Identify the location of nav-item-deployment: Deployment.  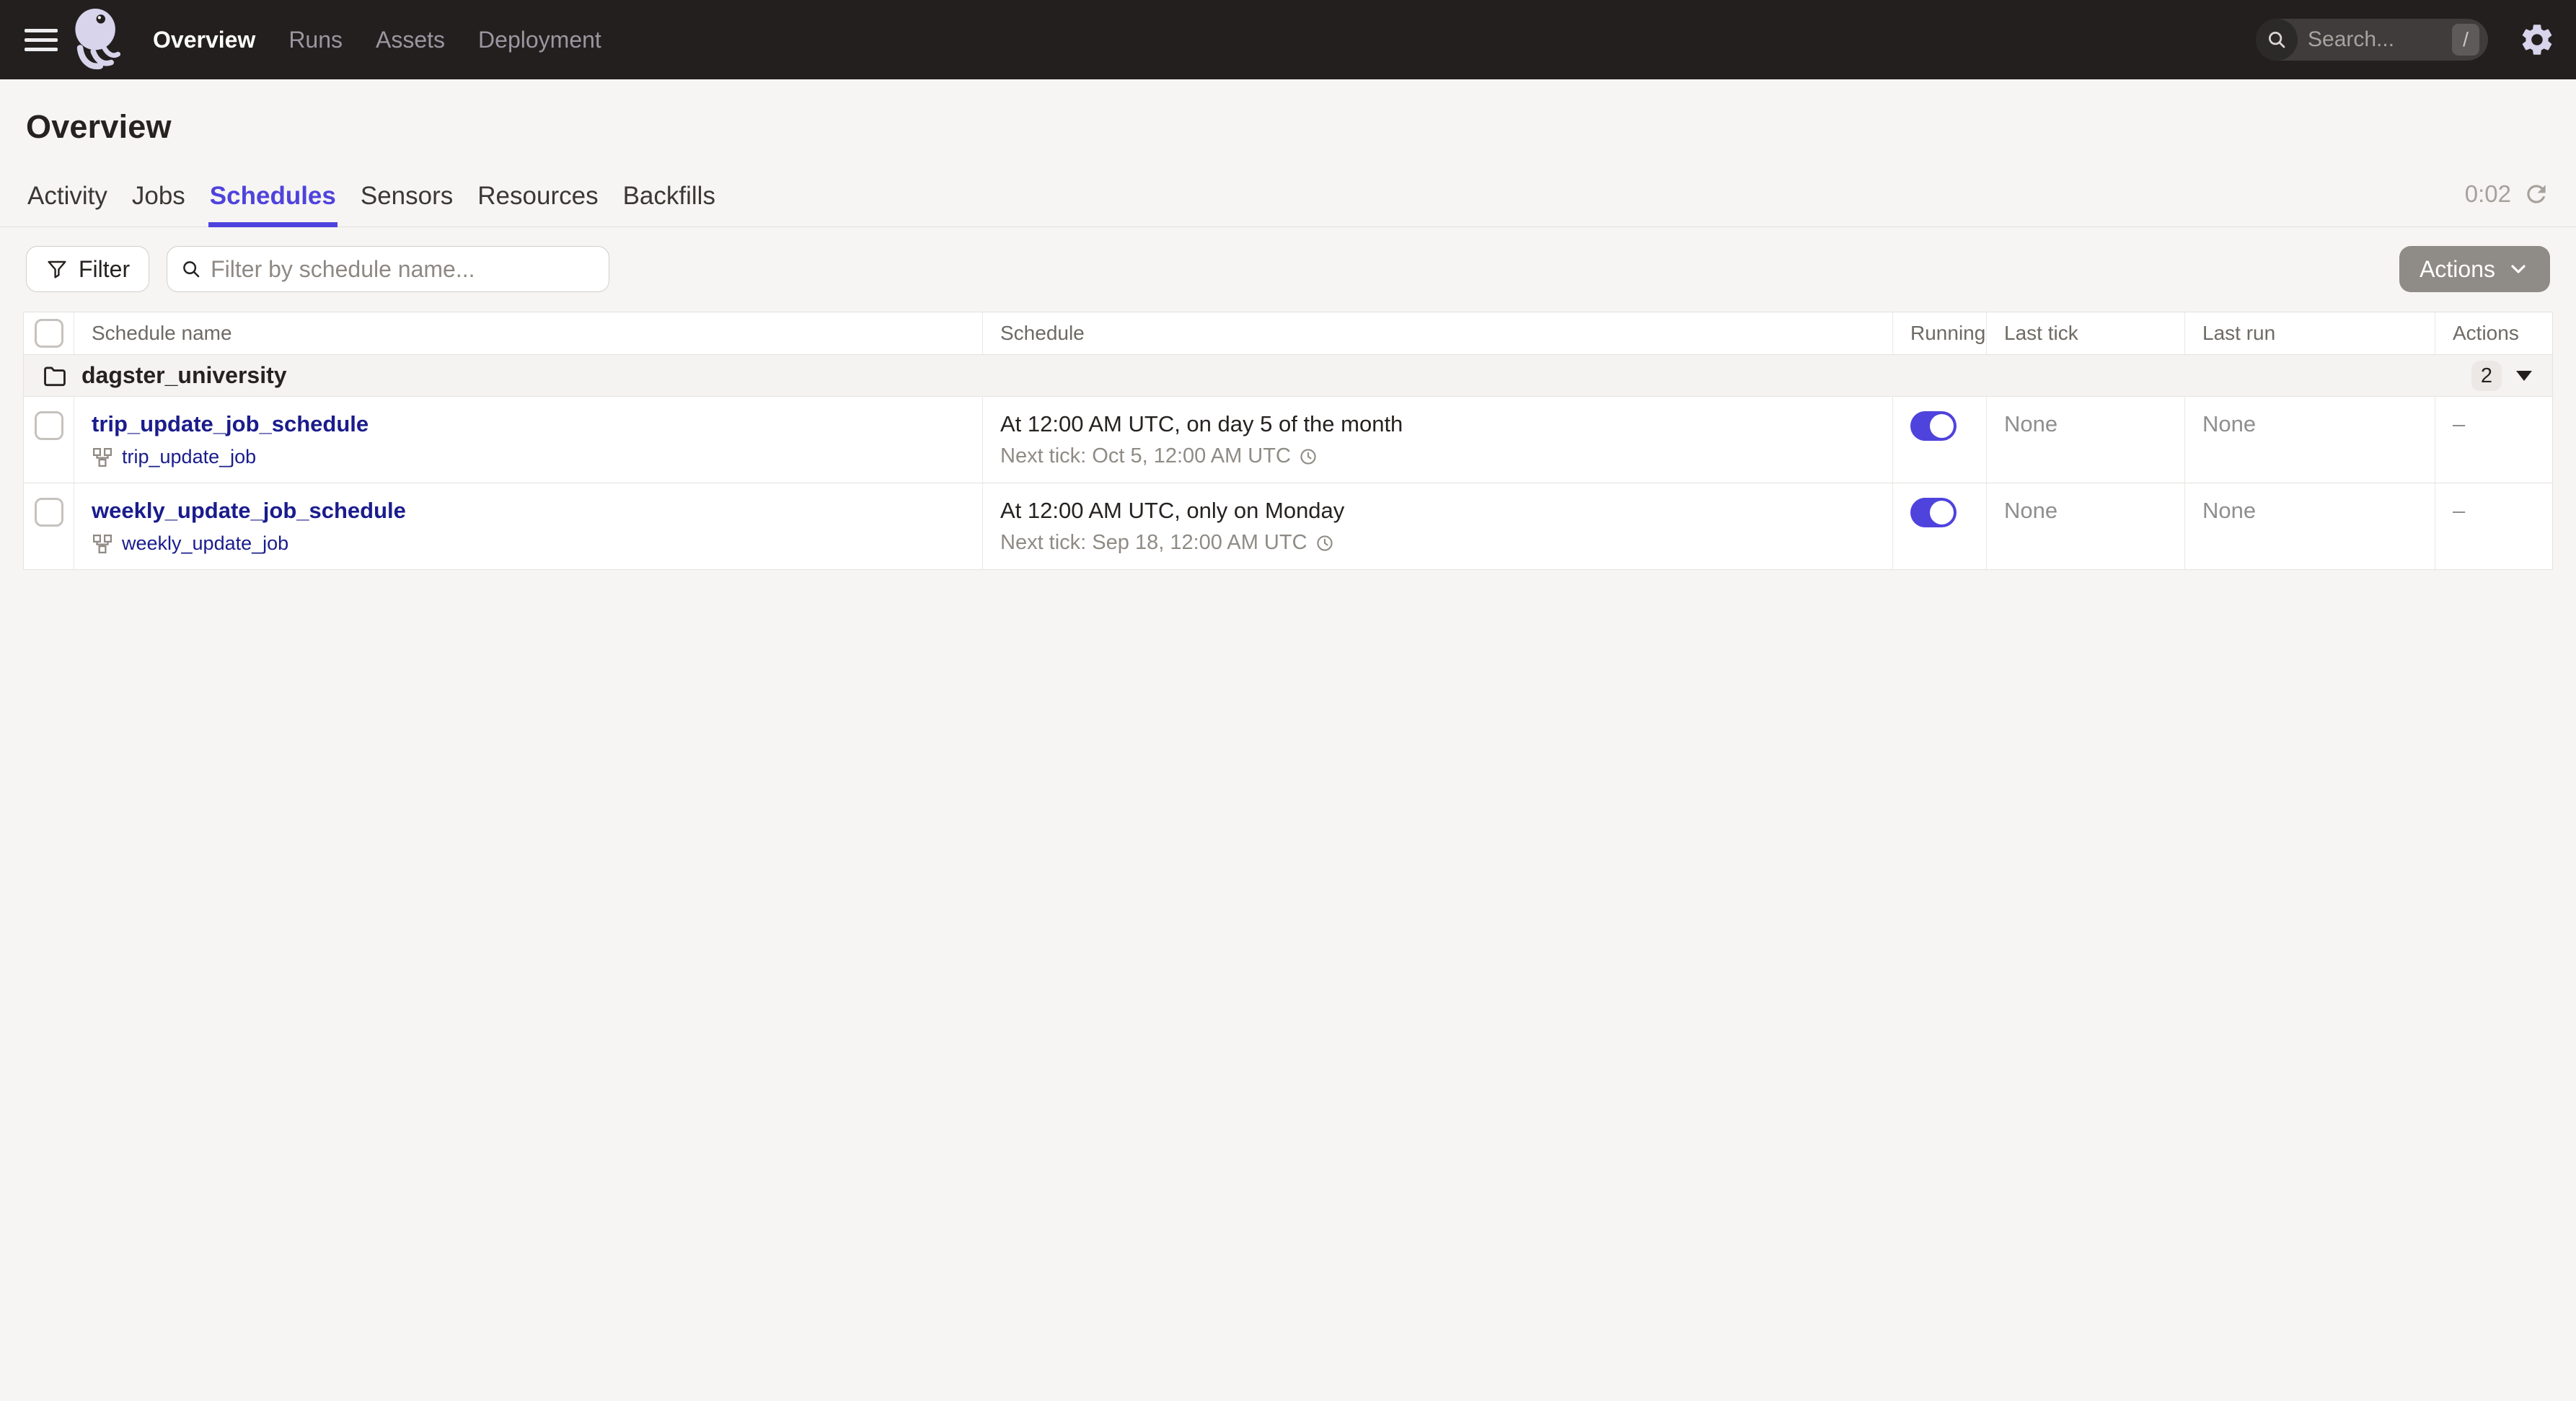
(539, 40).